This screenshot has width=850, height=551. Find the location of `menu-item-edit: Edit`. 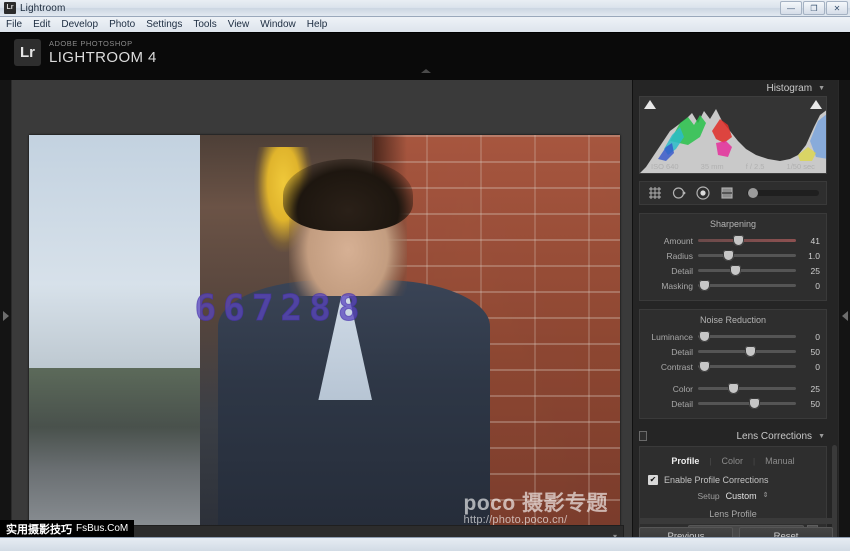

menu-item-edit: Edit is located at coordinates (41, 24).